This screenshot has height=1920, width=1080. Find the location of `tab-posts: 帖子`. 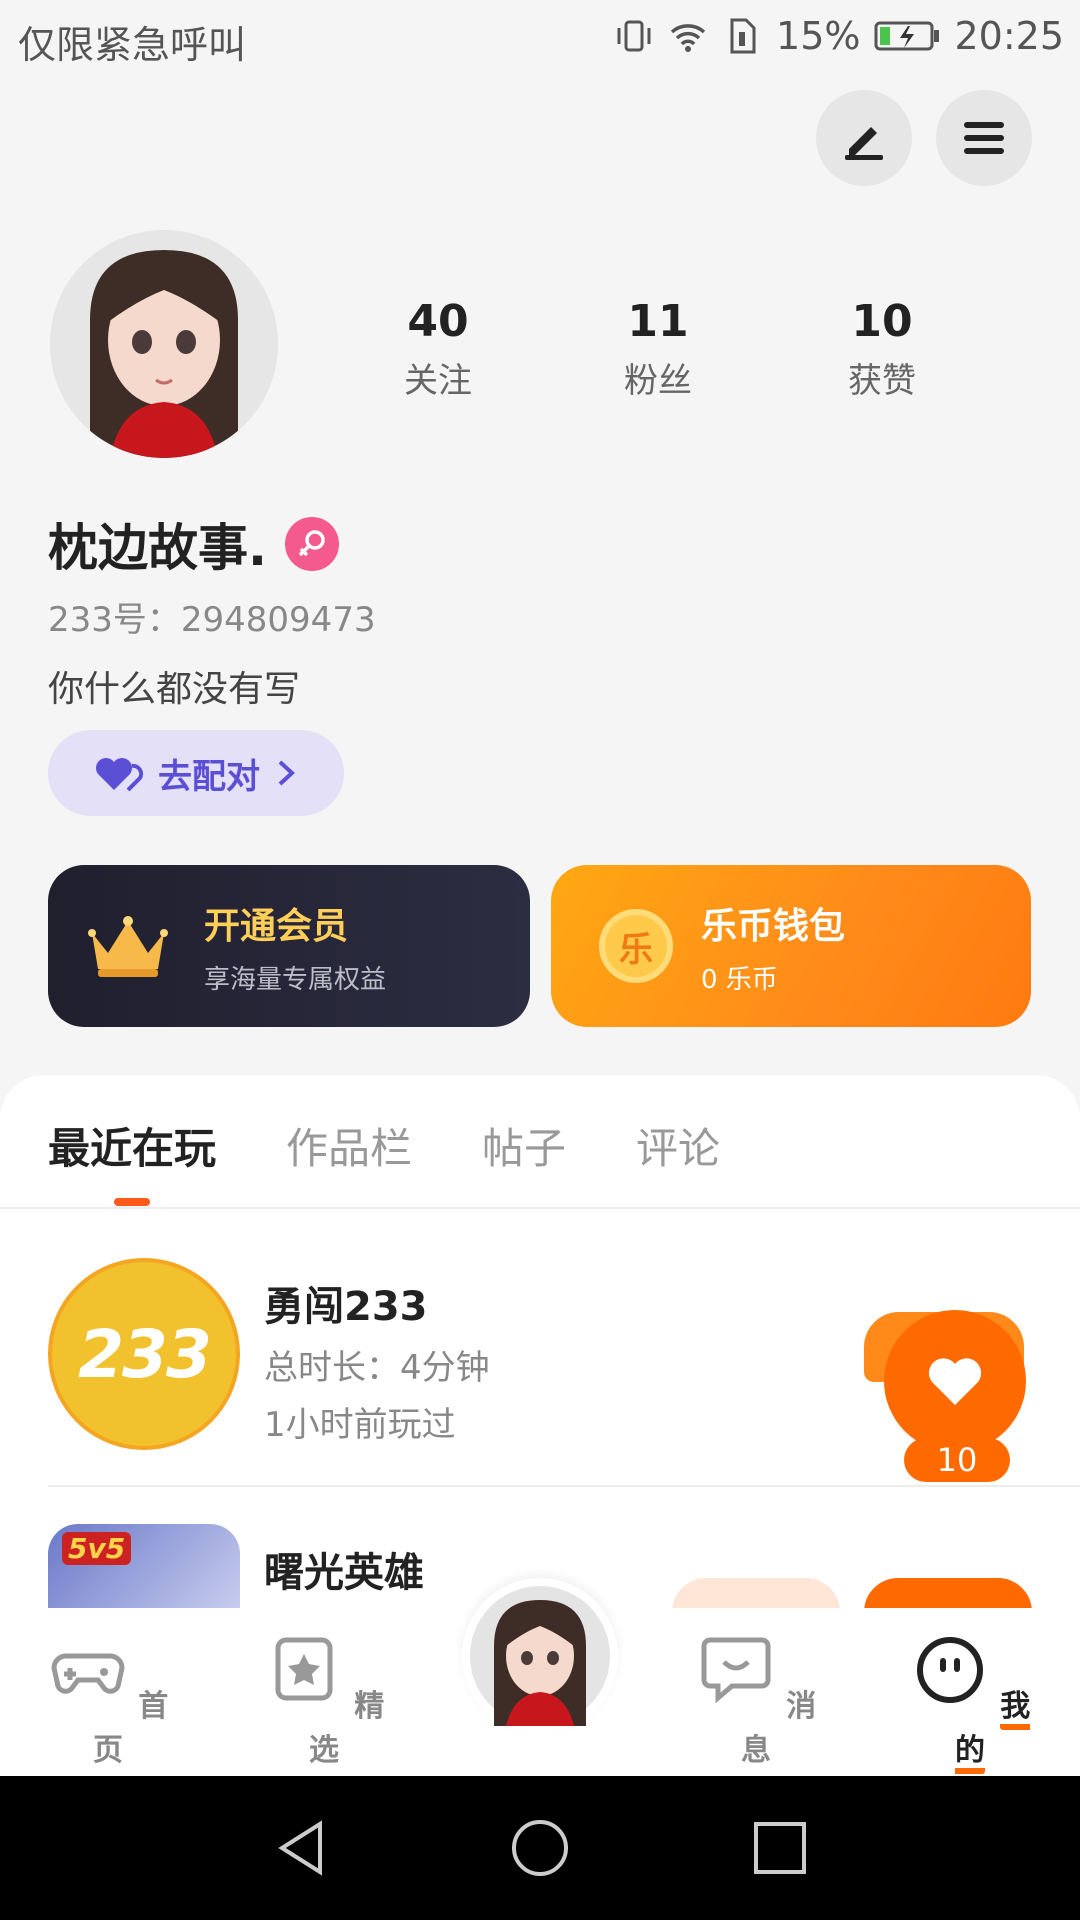

tab-posts: 帖子 is located at coordinates (524, 1145).